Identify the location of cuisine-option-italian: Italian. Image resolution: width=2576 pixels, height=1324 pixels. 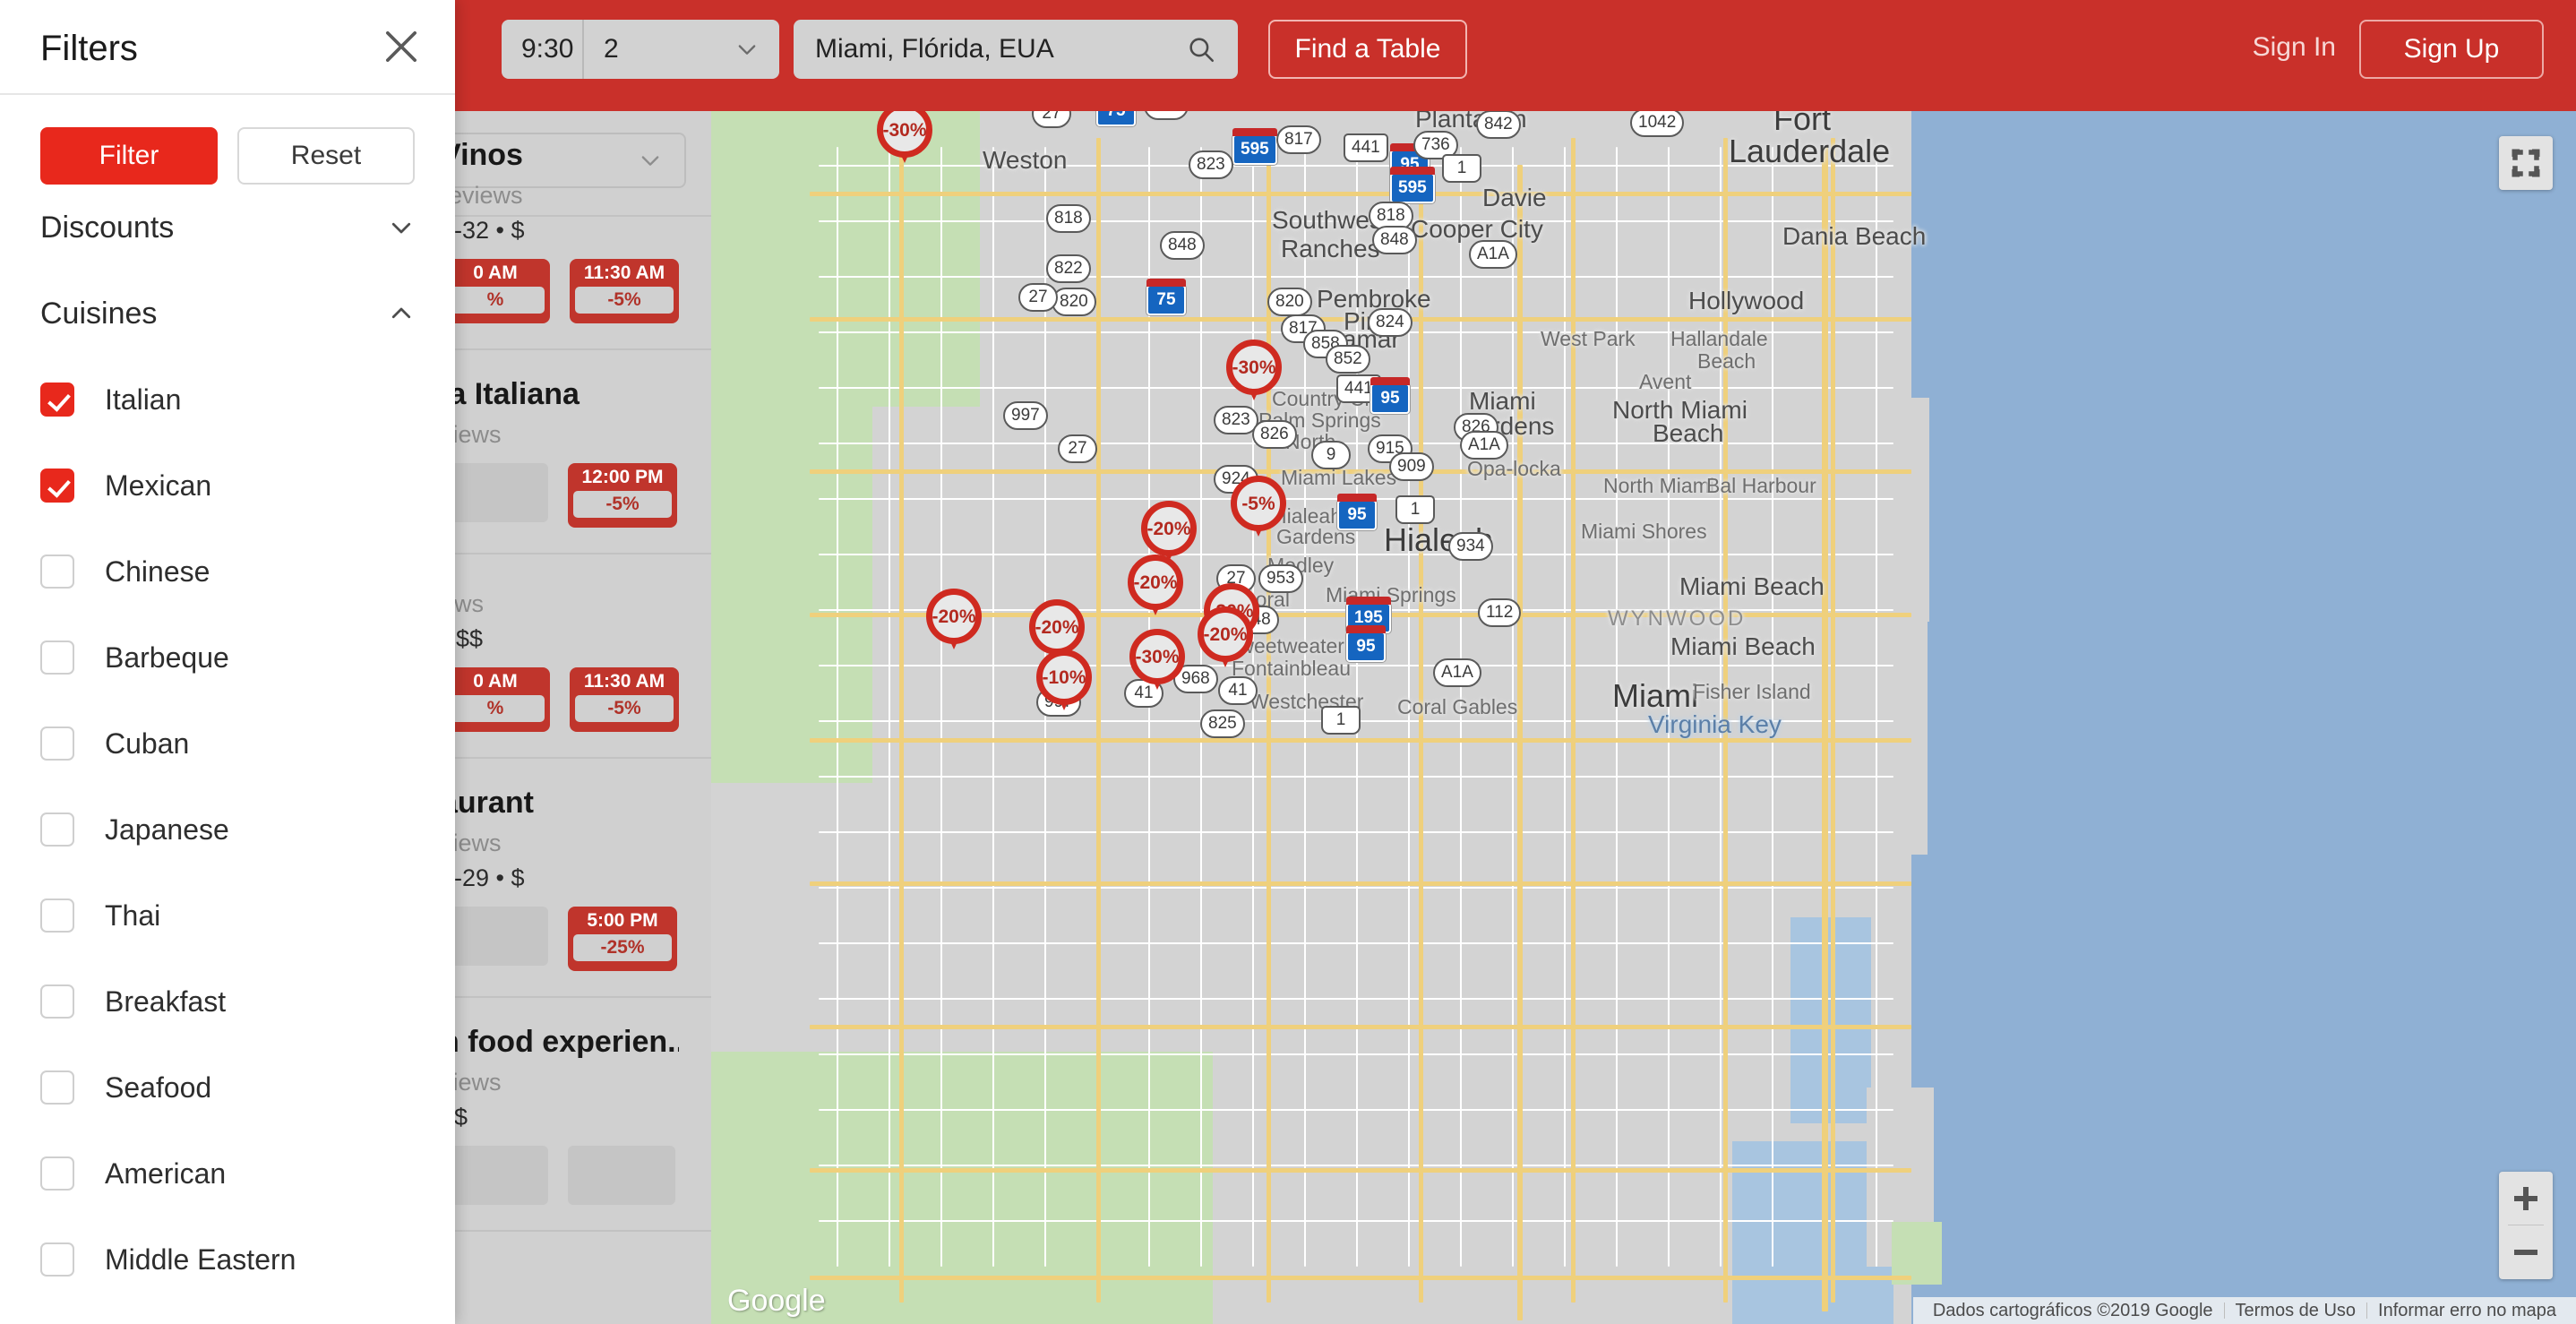
(227, 400).